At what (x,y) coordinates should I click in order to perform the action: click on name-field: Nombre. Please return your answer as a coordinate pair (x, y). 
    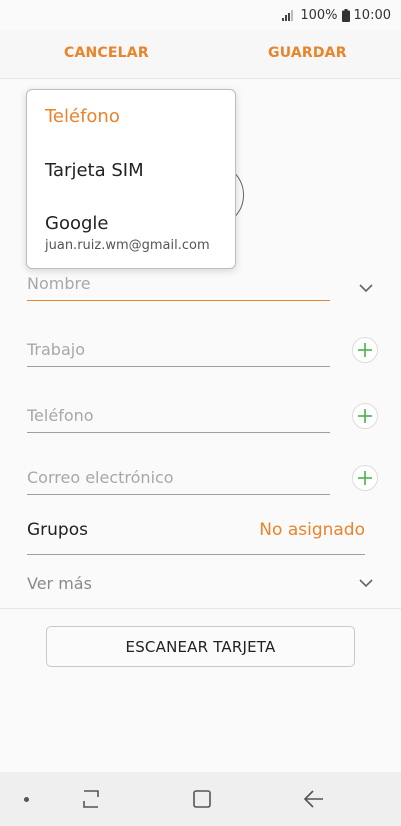
    Looking at the image, I should click on (178, 283).